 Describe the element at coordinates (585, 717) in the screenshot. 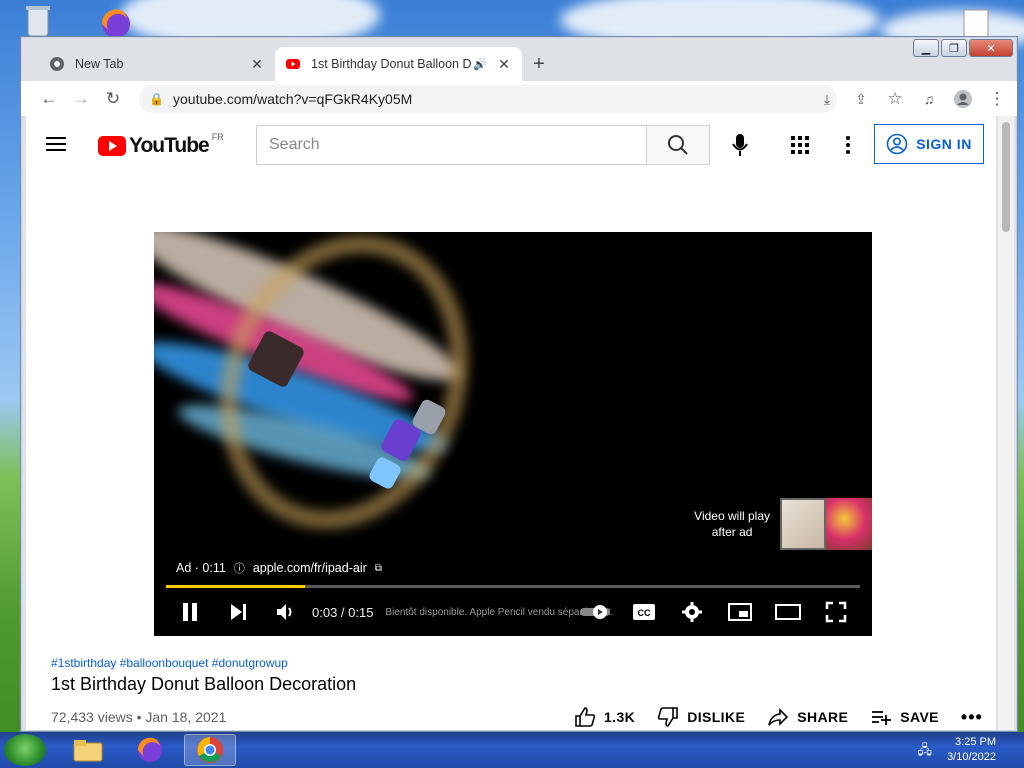

I see `thumbs-up-icon` at that location.